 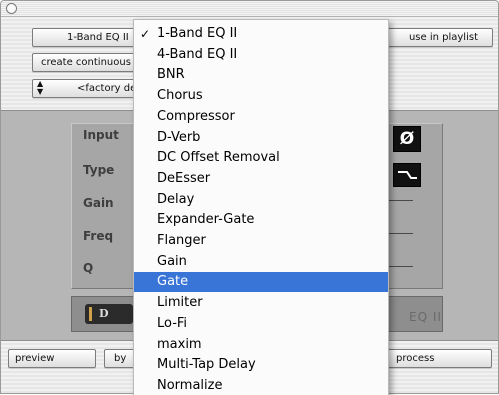 What do you see at coordinates (40, 87) in the screenshot?
I see `updown-arrows-icon: ▲ ▼` at bounding box center [40, 87].